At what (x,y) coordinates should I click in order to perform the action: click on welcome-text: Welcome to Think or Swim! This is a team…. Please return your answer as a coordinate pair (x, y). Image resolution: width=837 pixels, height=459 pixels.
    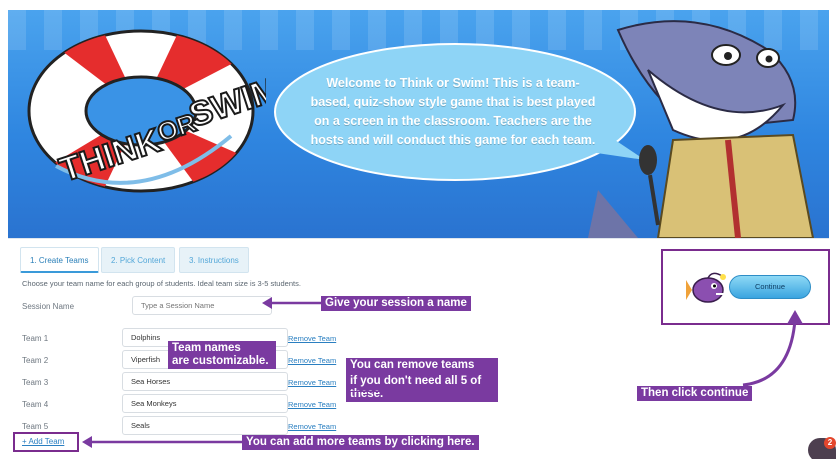
    Looking at the image, I should click on (453, 111).